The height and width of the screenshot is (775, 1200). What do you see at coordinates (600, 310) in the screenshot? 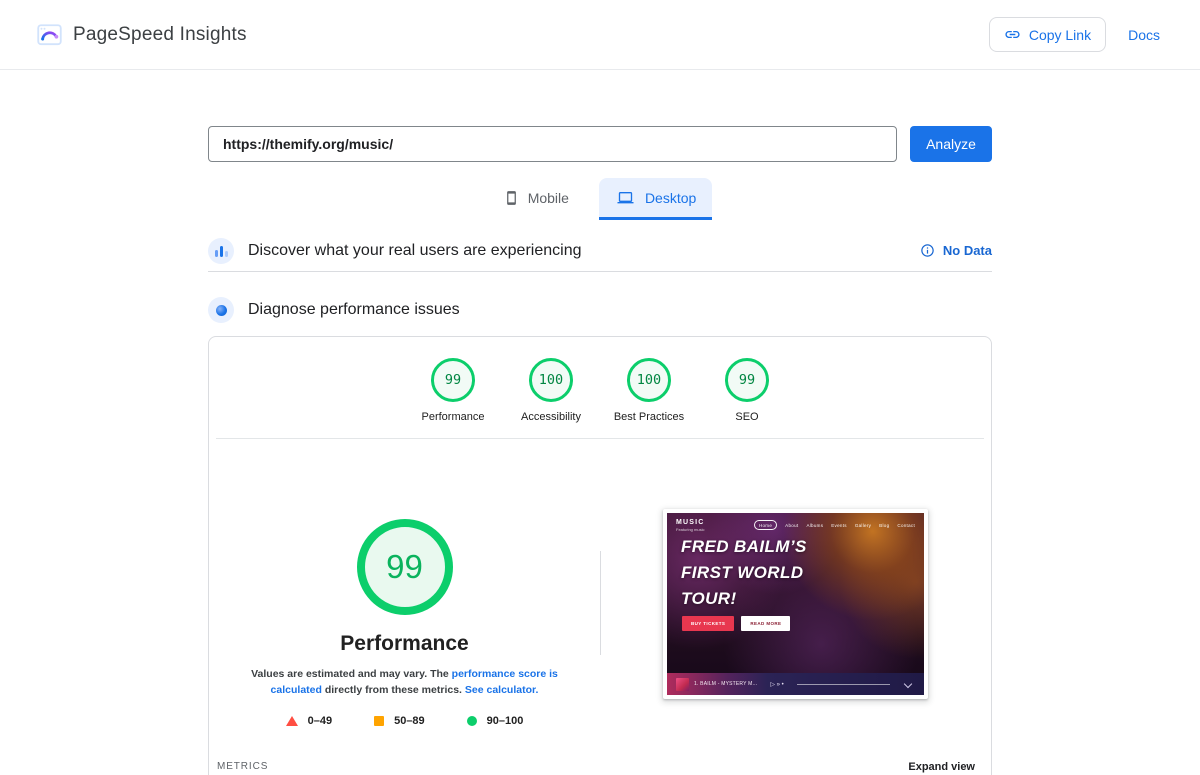
I see `lab-section: Diagnose performance issues` at bounding box center [600, 310].